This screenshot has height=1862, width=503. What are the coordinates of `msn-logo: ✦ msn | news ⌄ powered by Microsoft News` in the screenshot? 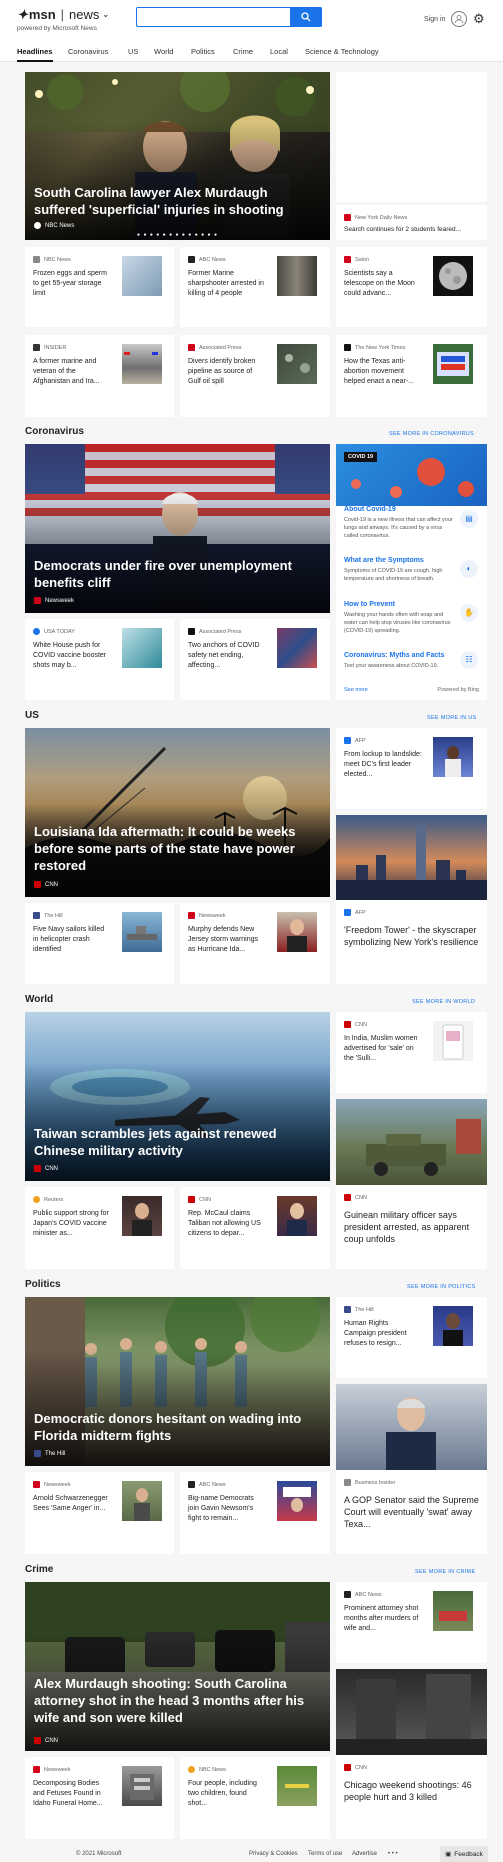 It's located at (63, 20).